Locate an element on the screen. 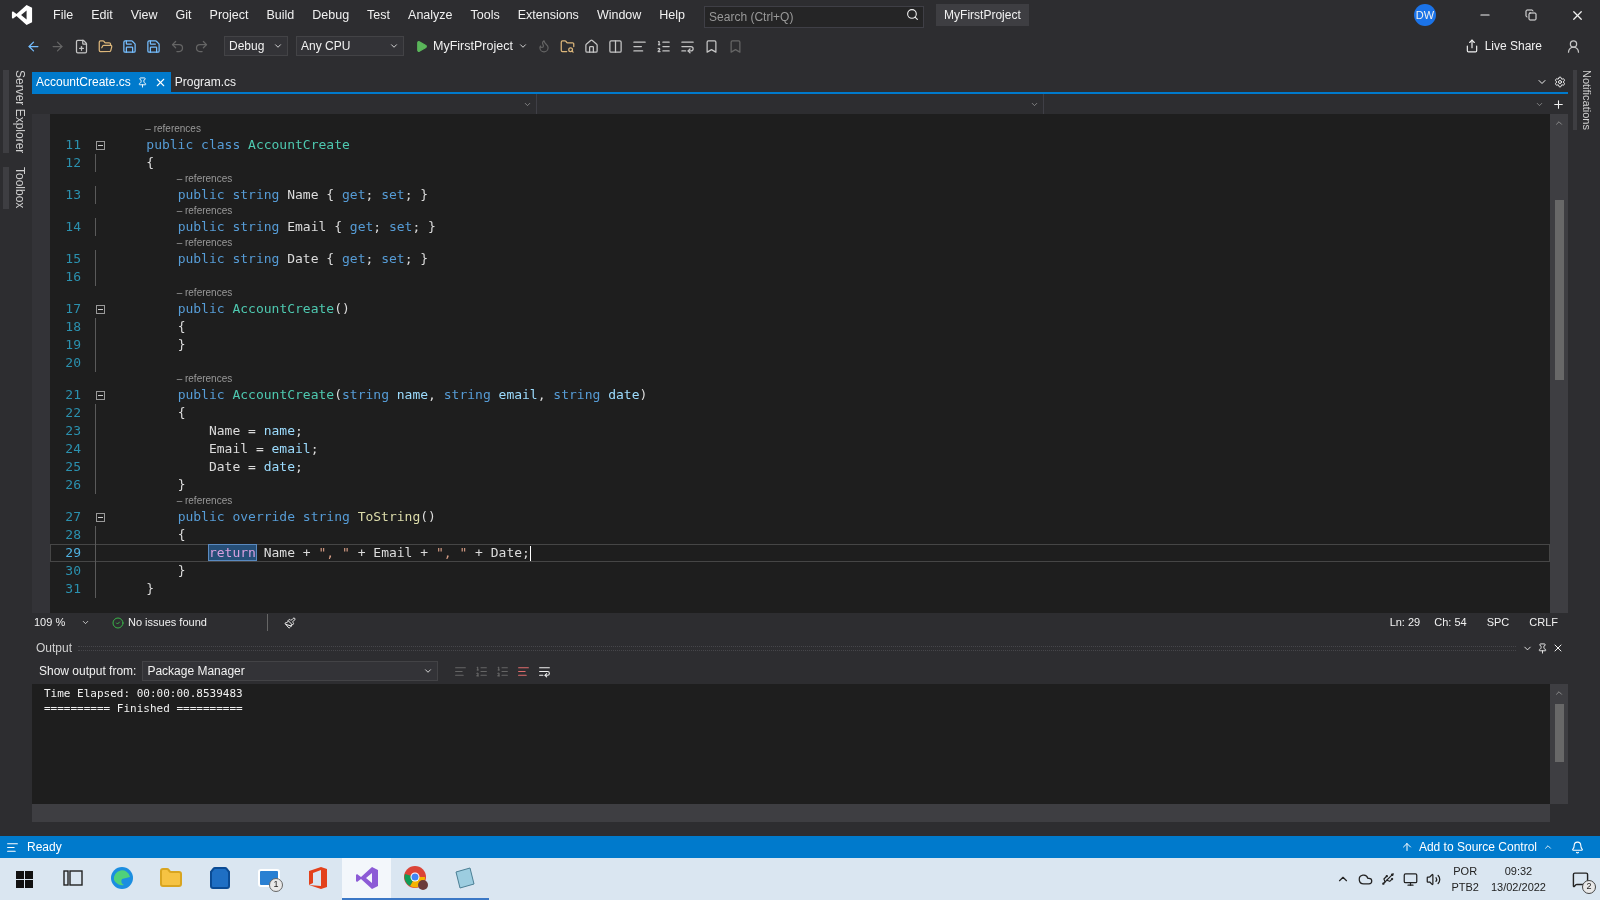 Image resolution: width=1600 pixels, height=900 pixels. clear-icon is located at coordinates (524, 671).